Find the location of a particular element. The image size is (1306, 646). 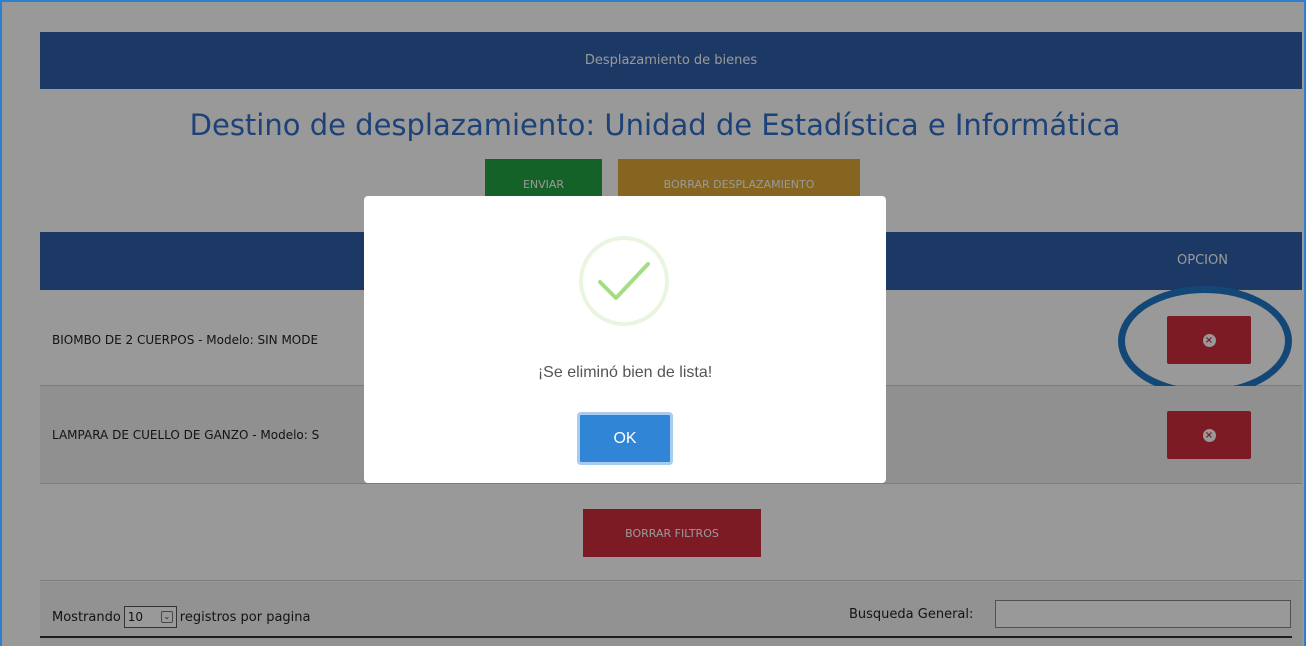

ok-button: OK is located at coordinates (625, 438).